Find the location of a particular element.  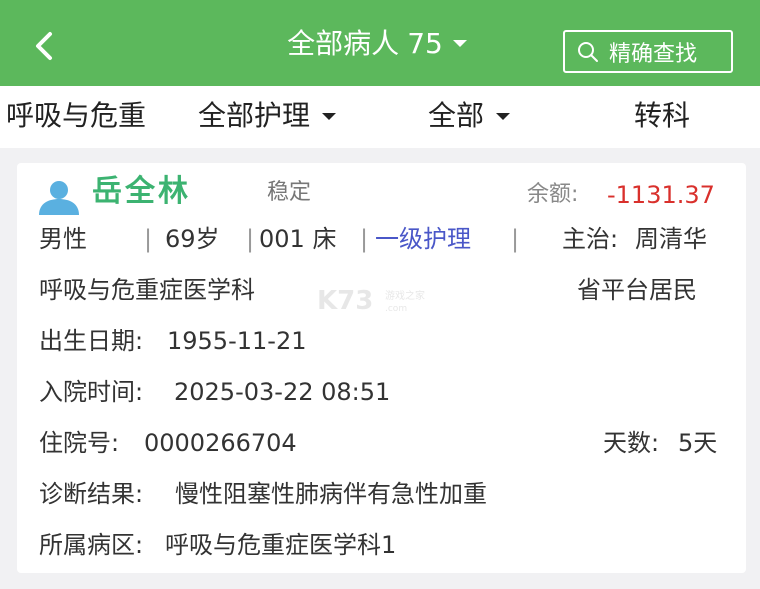

gender: 男性 is located at coordinates (63, 239).